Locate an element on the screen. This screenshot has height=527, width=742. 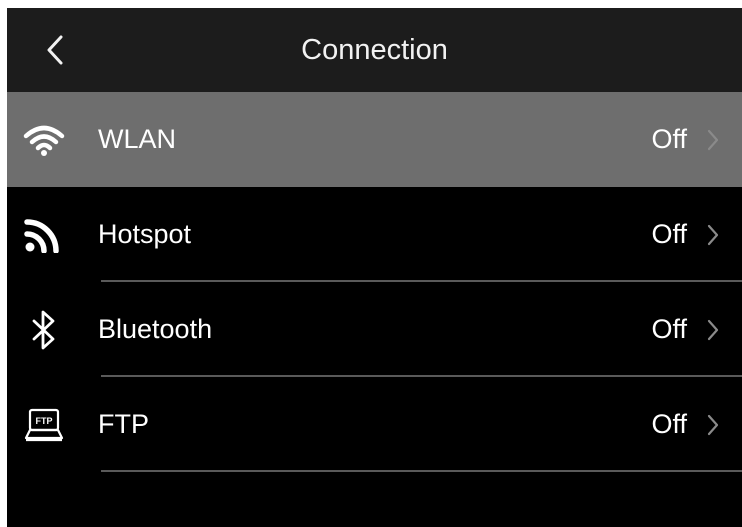
back-button is located at coordinates (55, 50).